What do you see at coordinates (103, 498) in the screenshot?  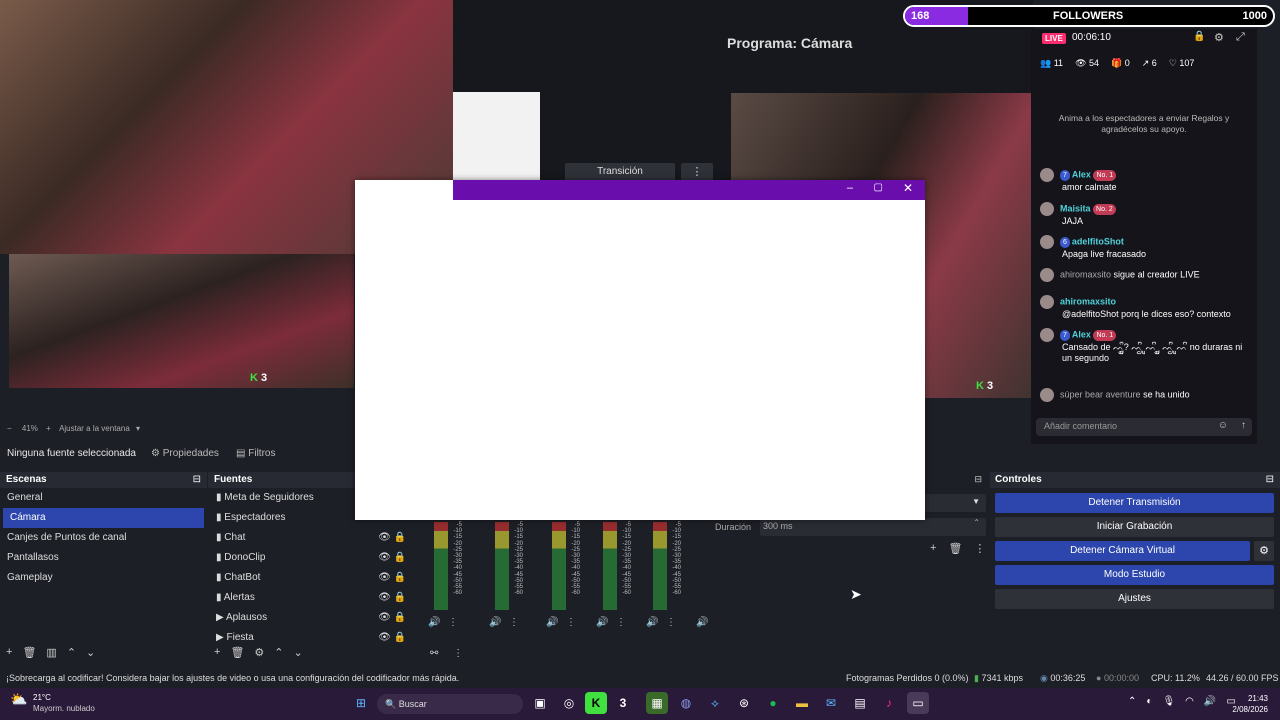 I see `scene-item: General` at bounding box center [103, 498].